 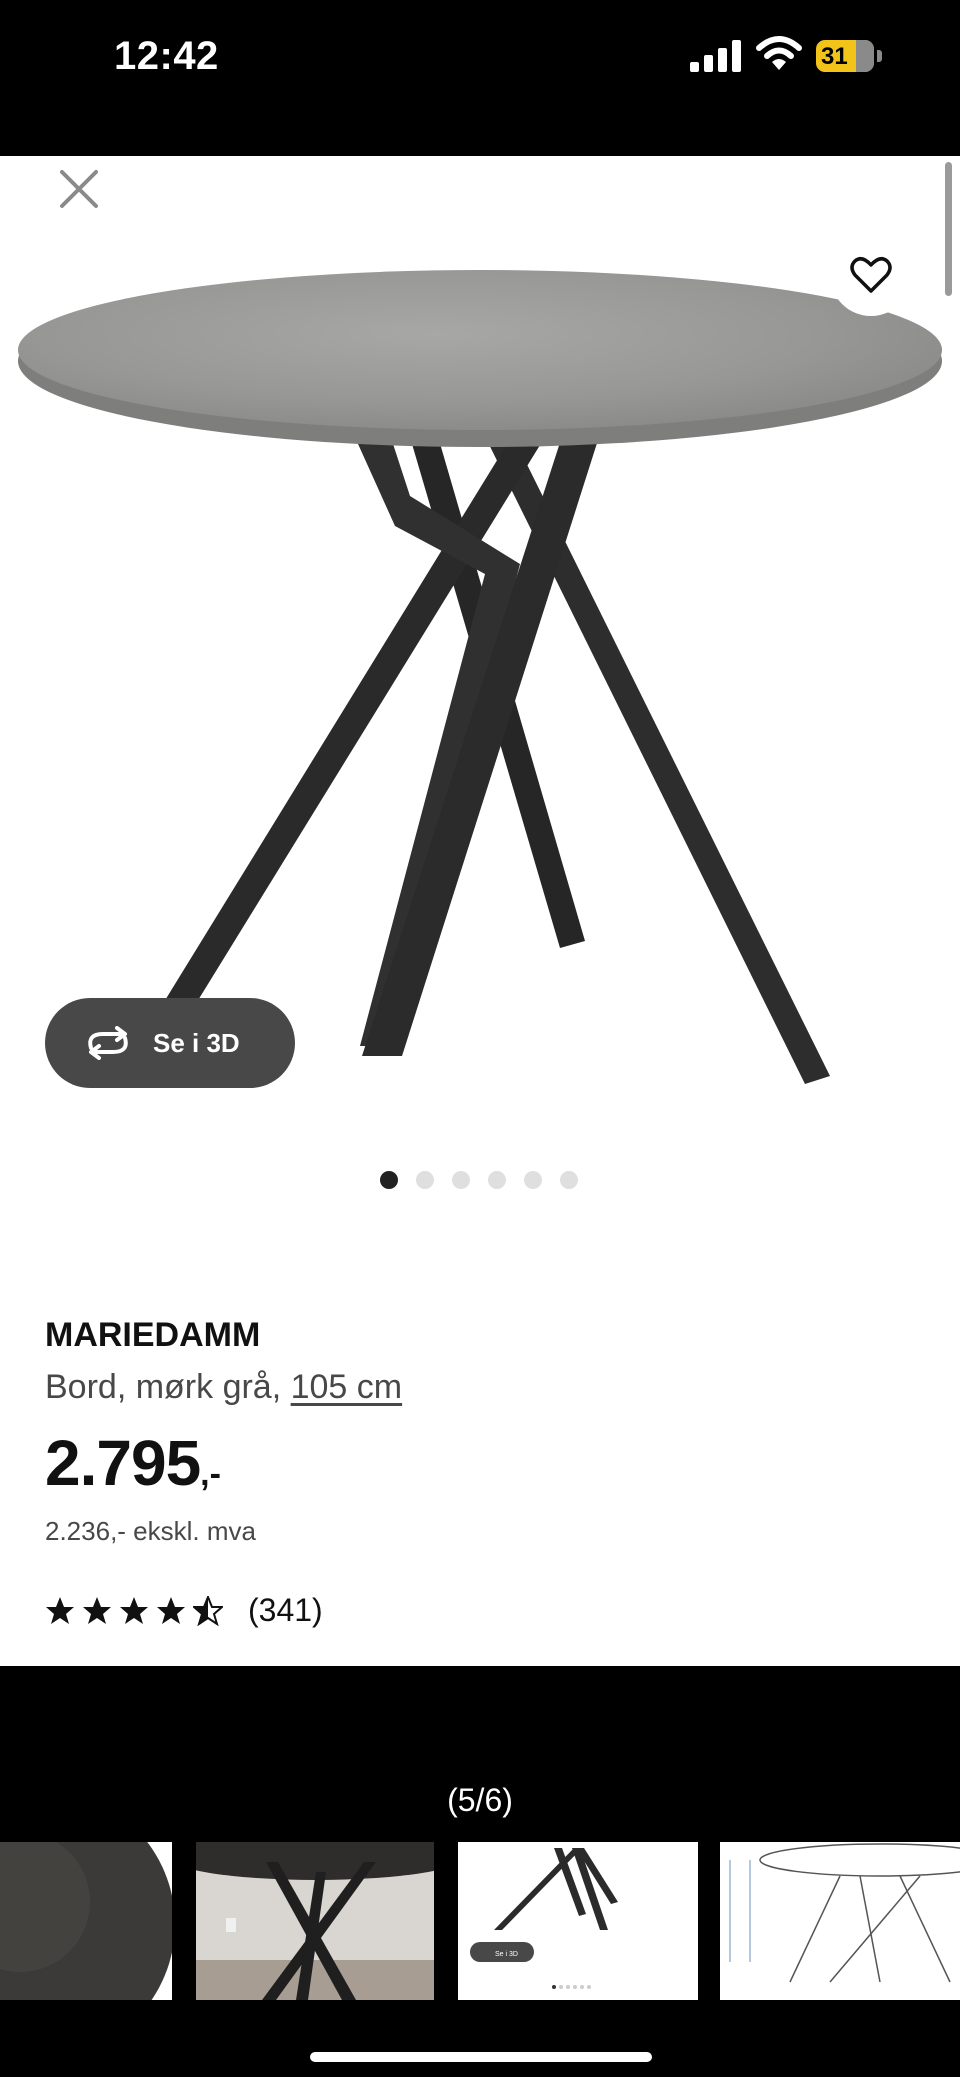 What do you see at coordinates (285, 1610) in the screenshot?
I see `rating-count: (341)` at bounding box center [285, 1610].